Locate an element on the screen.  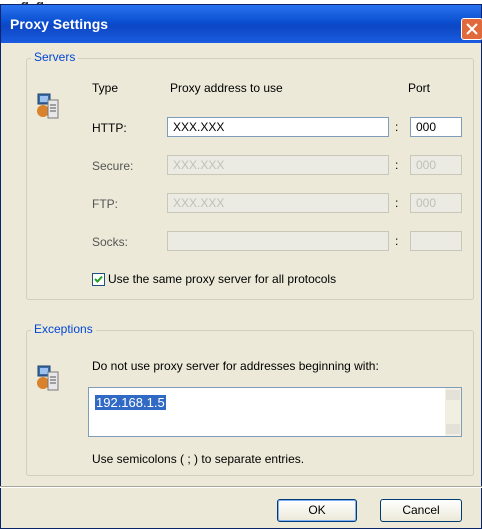
http-label: HTTP: is located at coordinates (109, 128).